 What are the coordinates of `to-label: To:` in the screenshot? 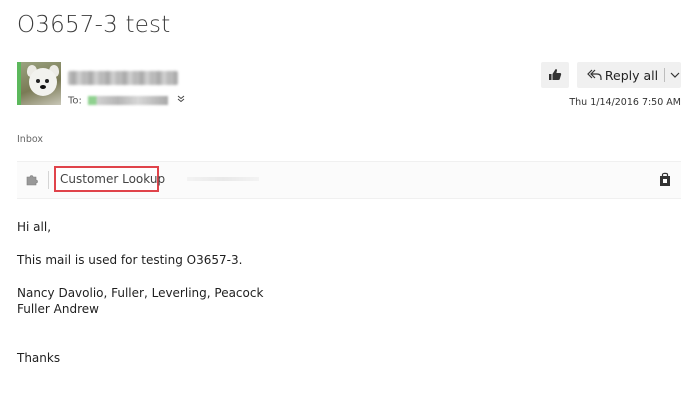 It's located at (75, 101).